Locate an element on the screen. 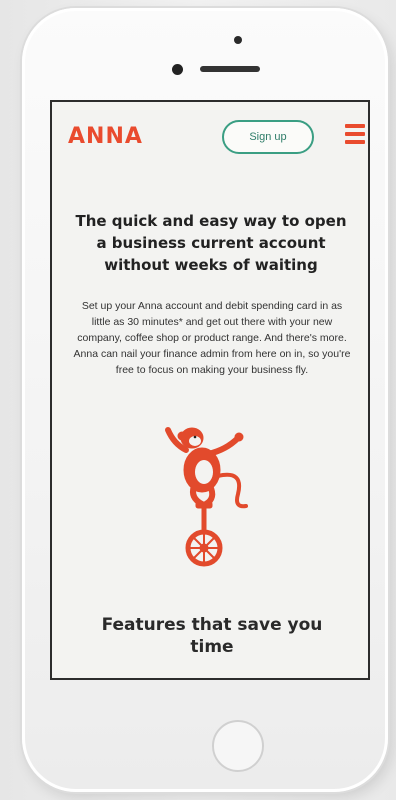 Image resolution: width=396 pixels, height=800 pixels. front-camera is located at coordinates (177, 69).